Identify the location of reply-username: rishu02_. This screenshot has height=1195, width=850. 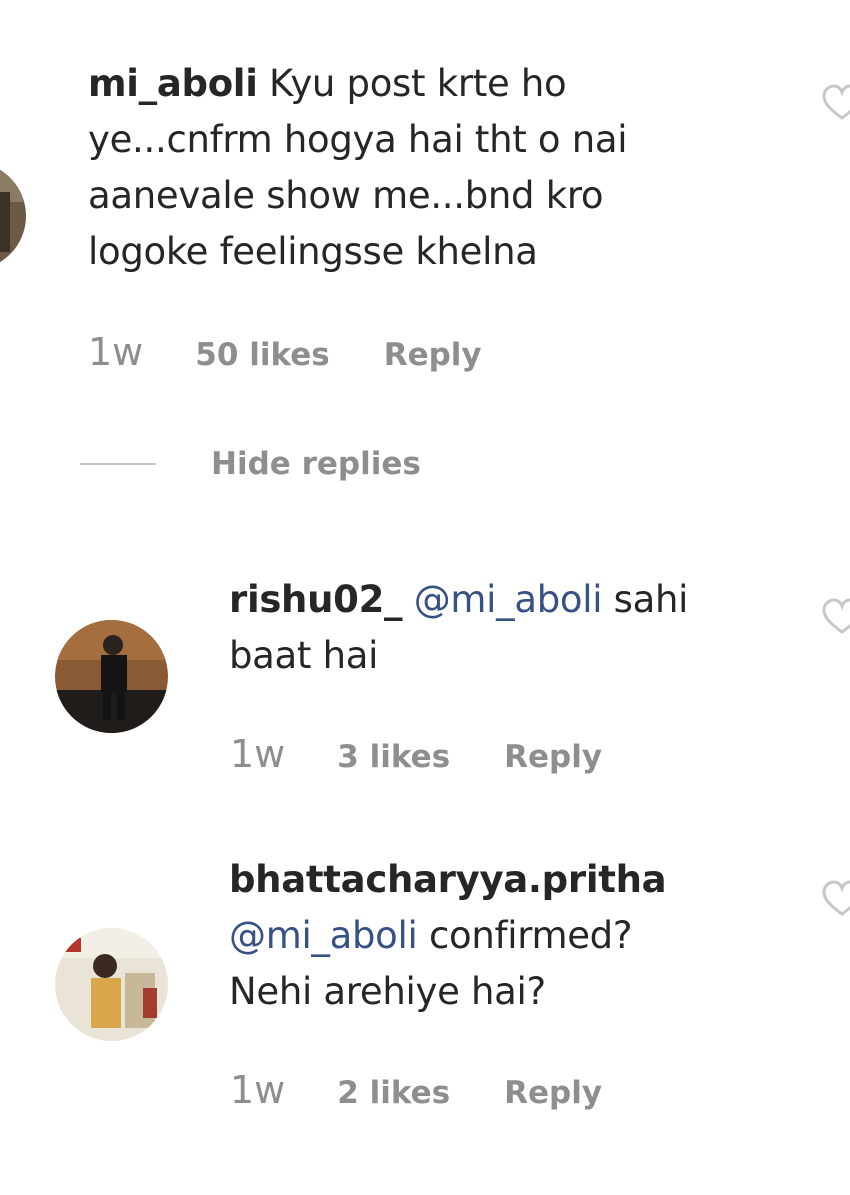
(316, 599).